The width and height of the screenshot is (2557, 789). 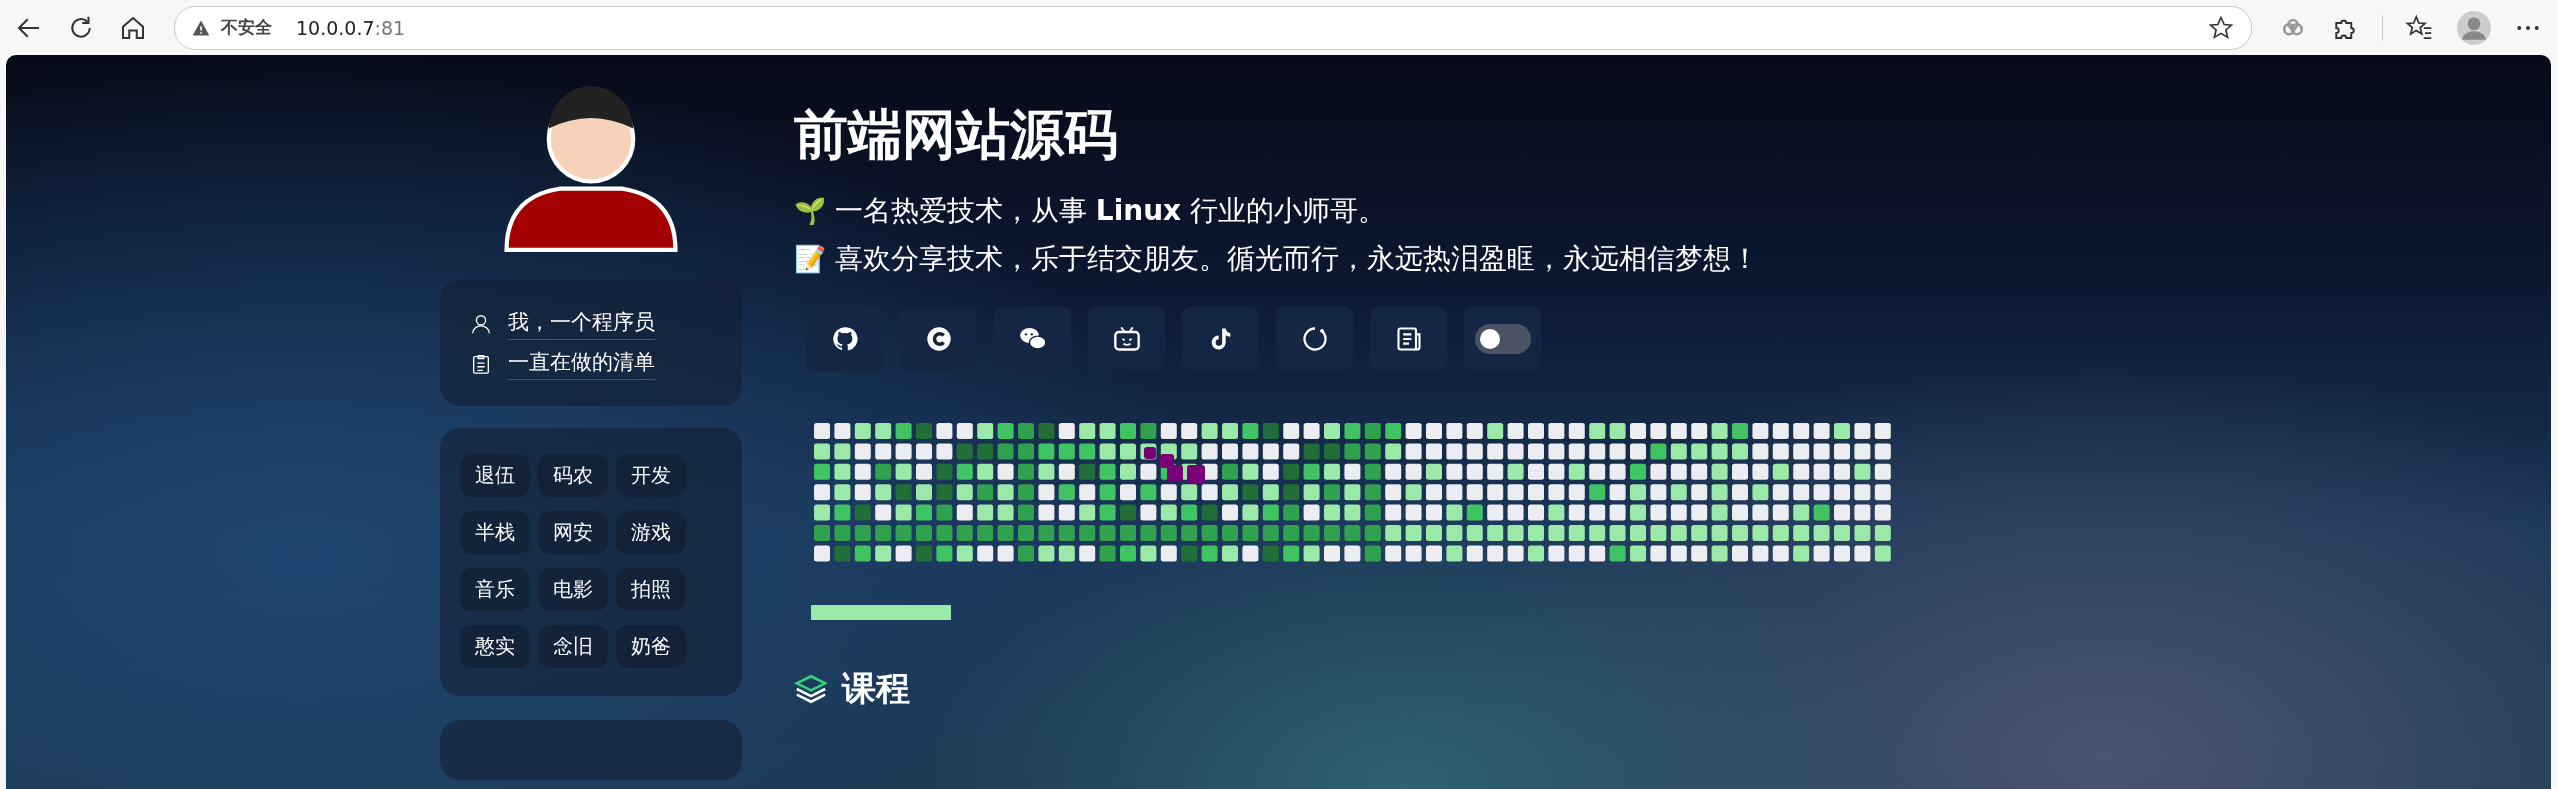 I want to click on tag-chip: 憨实, so click(x=495, y=646).